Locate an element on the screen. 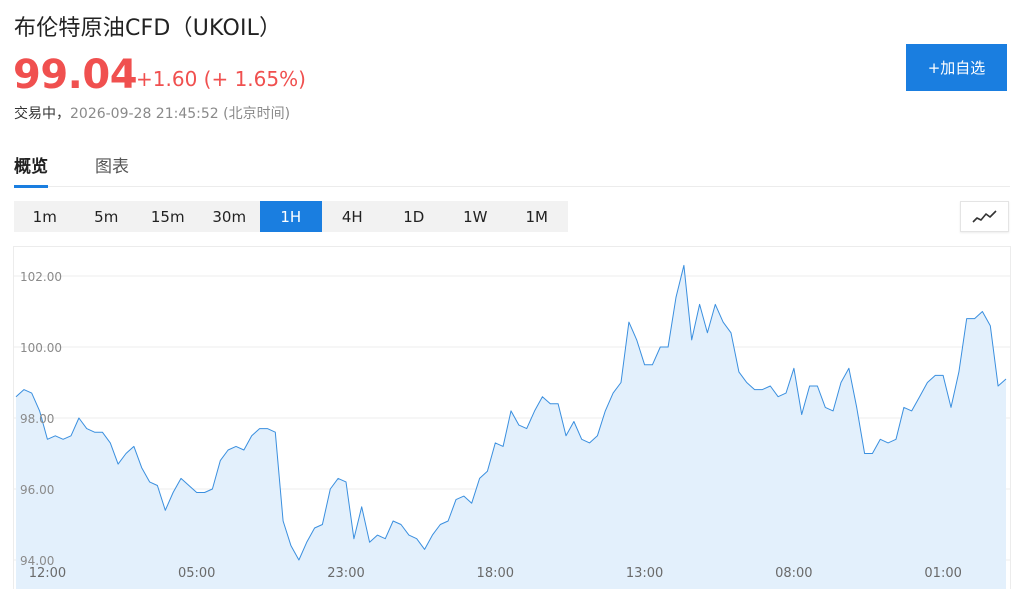  last-price: 99.04 is located at coordinates (75, 75).